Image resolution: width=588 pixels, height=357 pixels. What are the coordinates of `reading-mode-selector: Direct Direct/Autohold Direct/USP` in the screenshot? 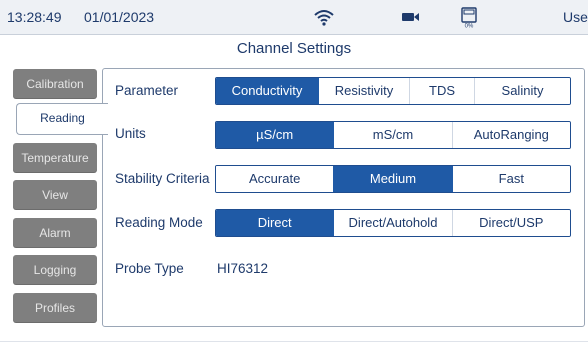 It's located at (393, 223).